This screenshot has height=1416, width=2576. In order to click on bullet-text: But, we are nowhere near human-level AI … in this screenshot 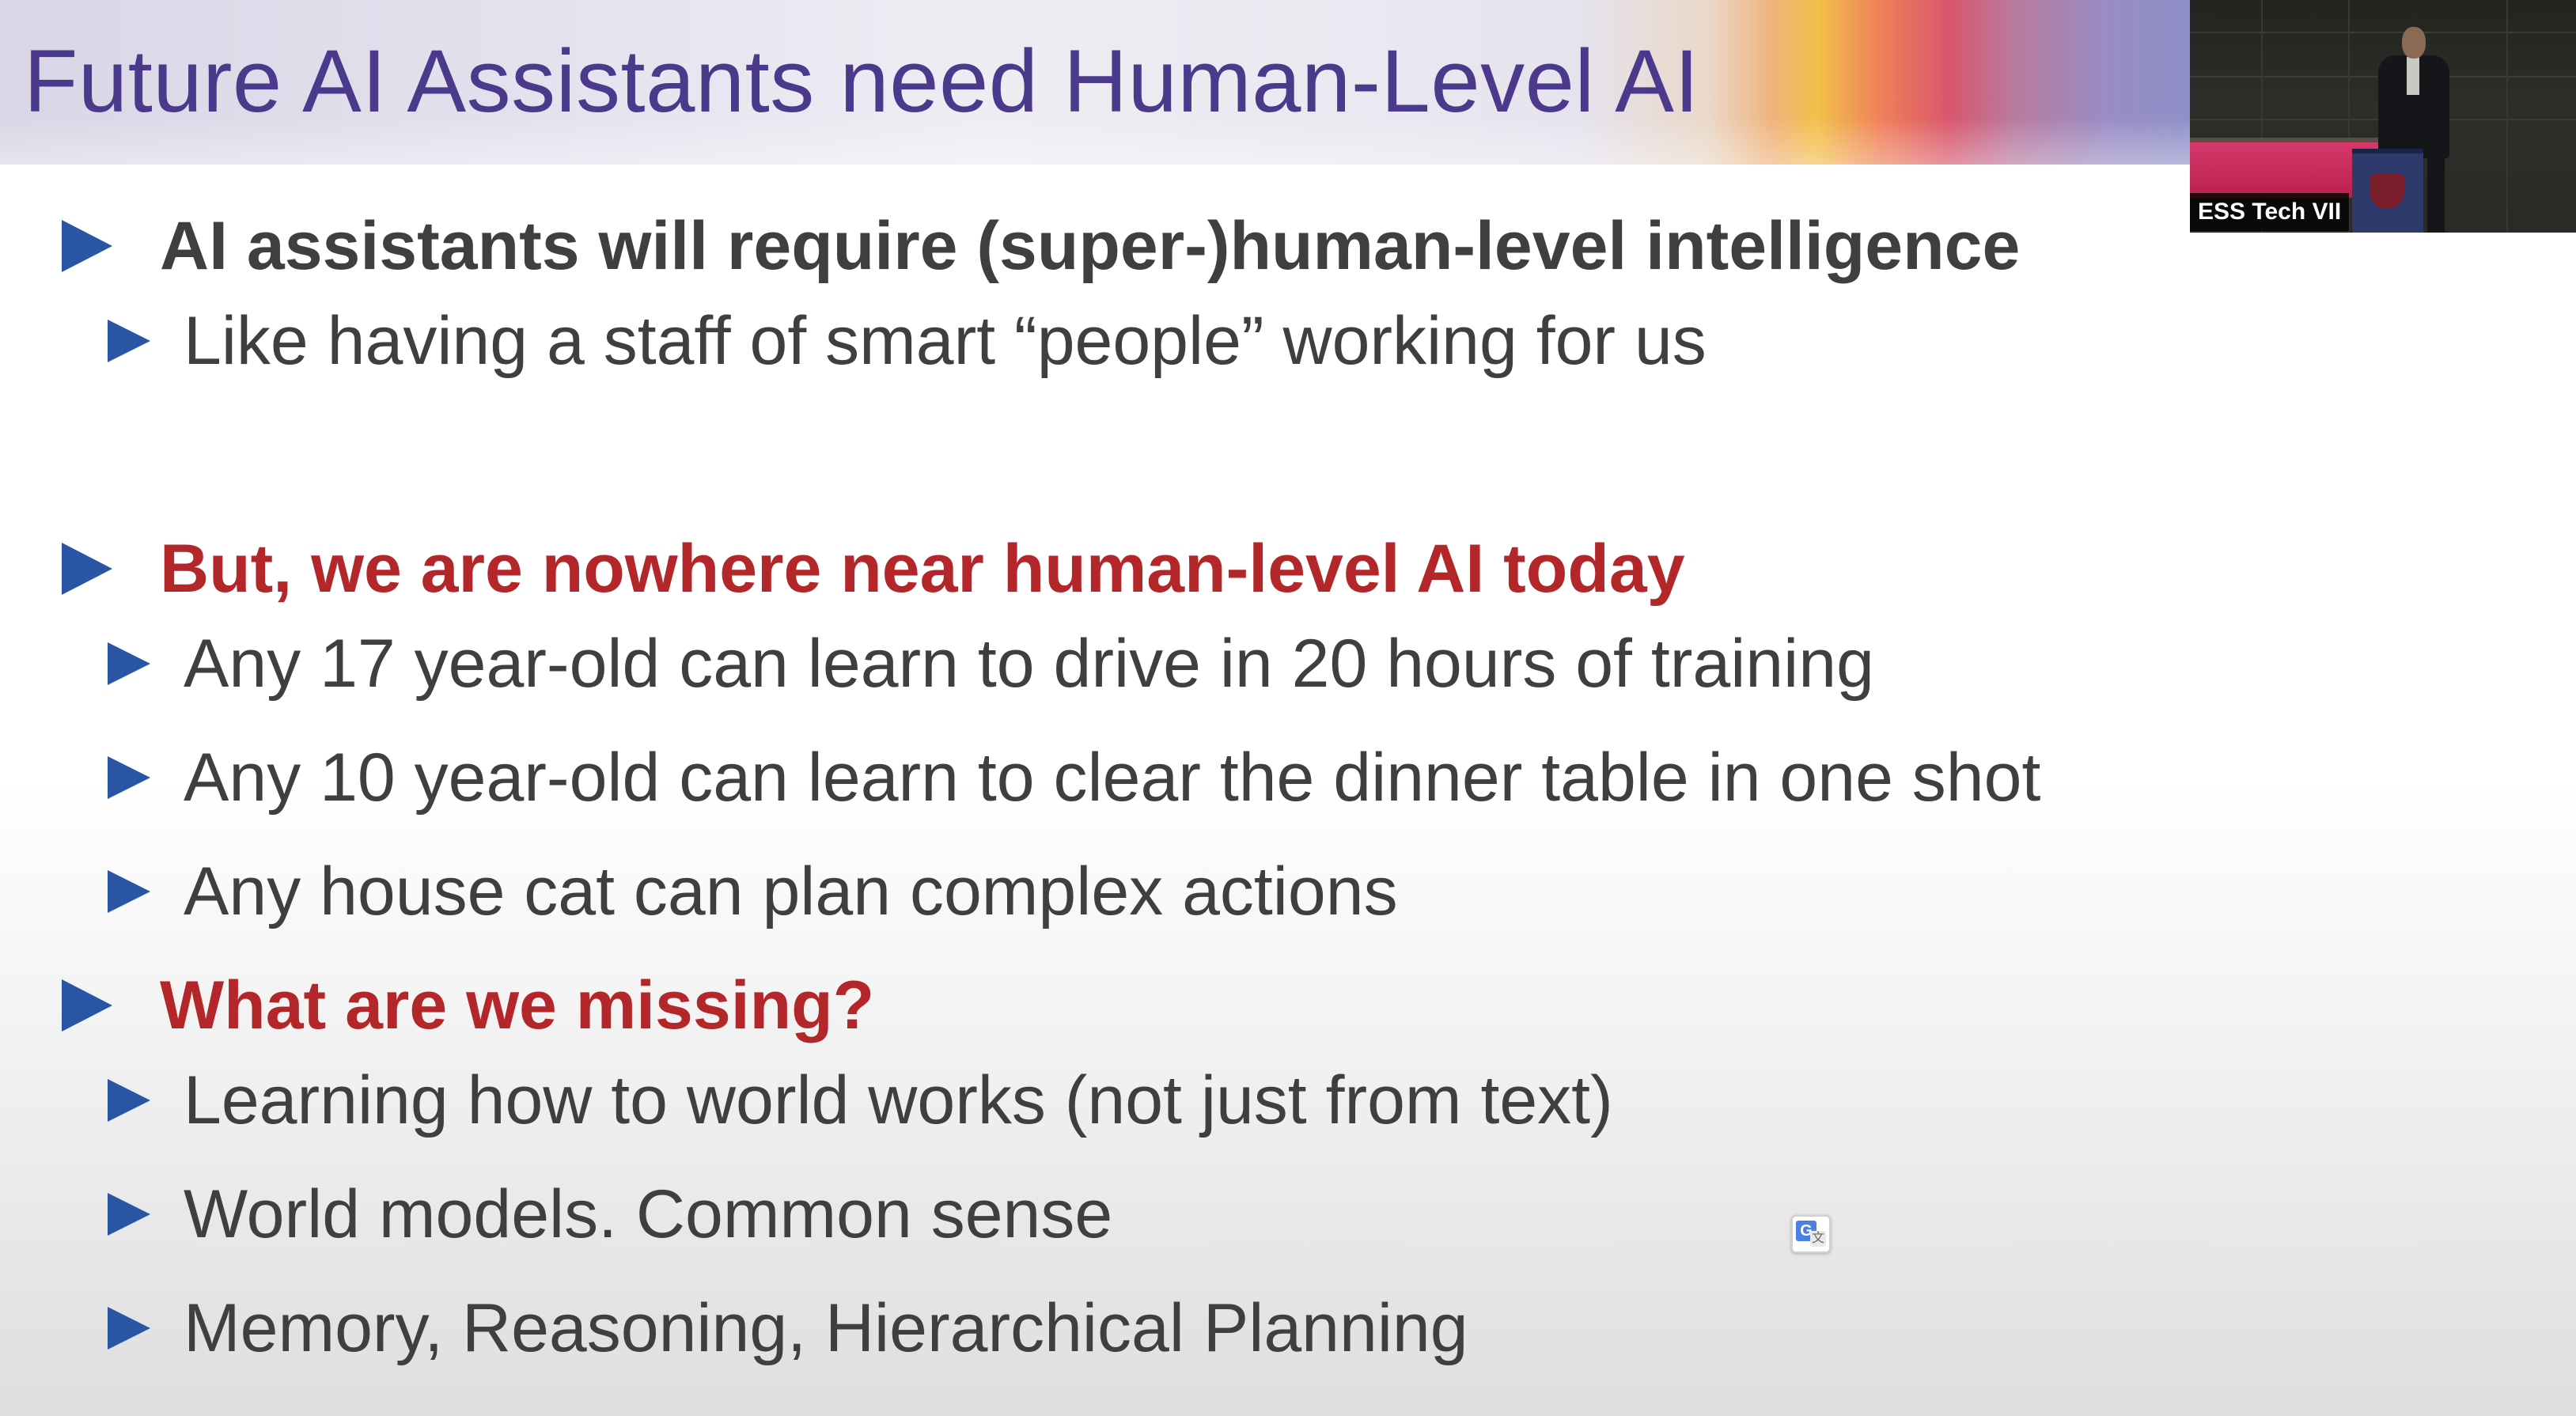, I will do `click(922, 569)`.